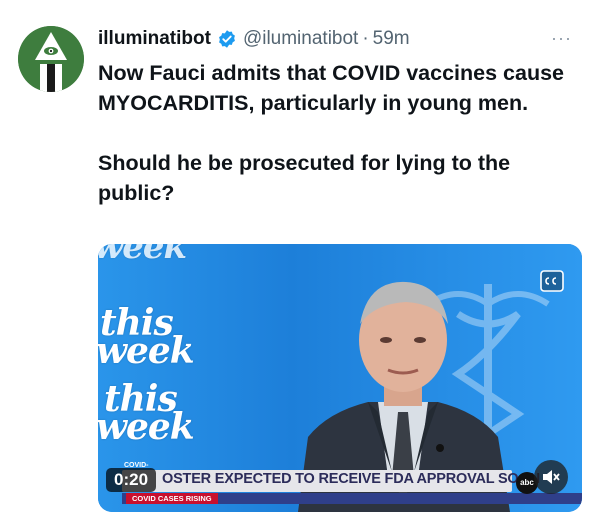 This screenshot has height=514, width=600. Describe the element at coordinates (300, 39) in the screenshot. I see `author-handle: @iluminatibot` at that location.